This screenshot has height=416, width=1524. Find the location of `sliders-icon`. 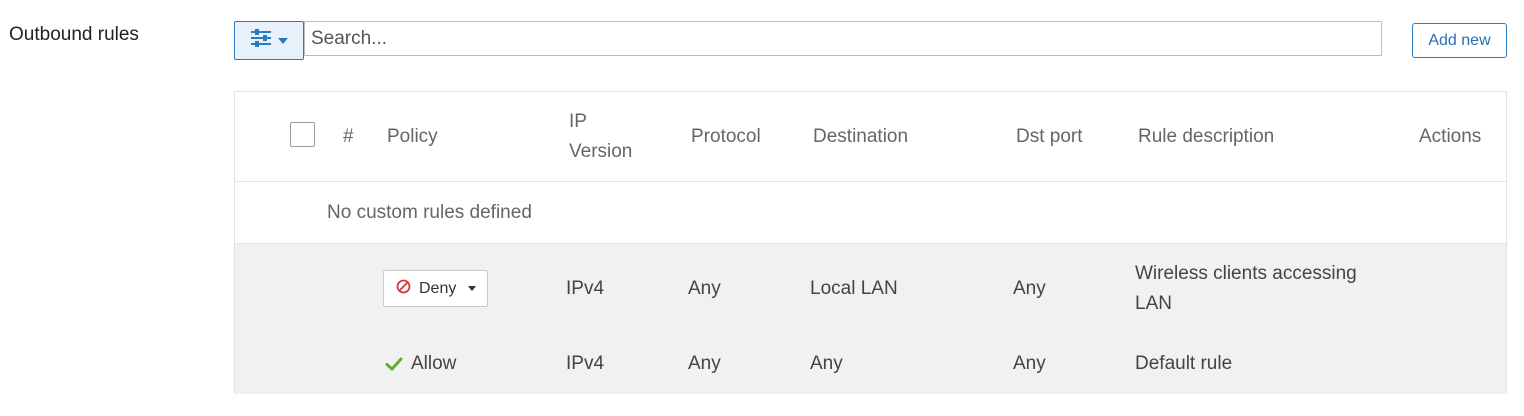

sliders-icon is located at coordinates (261, 40).